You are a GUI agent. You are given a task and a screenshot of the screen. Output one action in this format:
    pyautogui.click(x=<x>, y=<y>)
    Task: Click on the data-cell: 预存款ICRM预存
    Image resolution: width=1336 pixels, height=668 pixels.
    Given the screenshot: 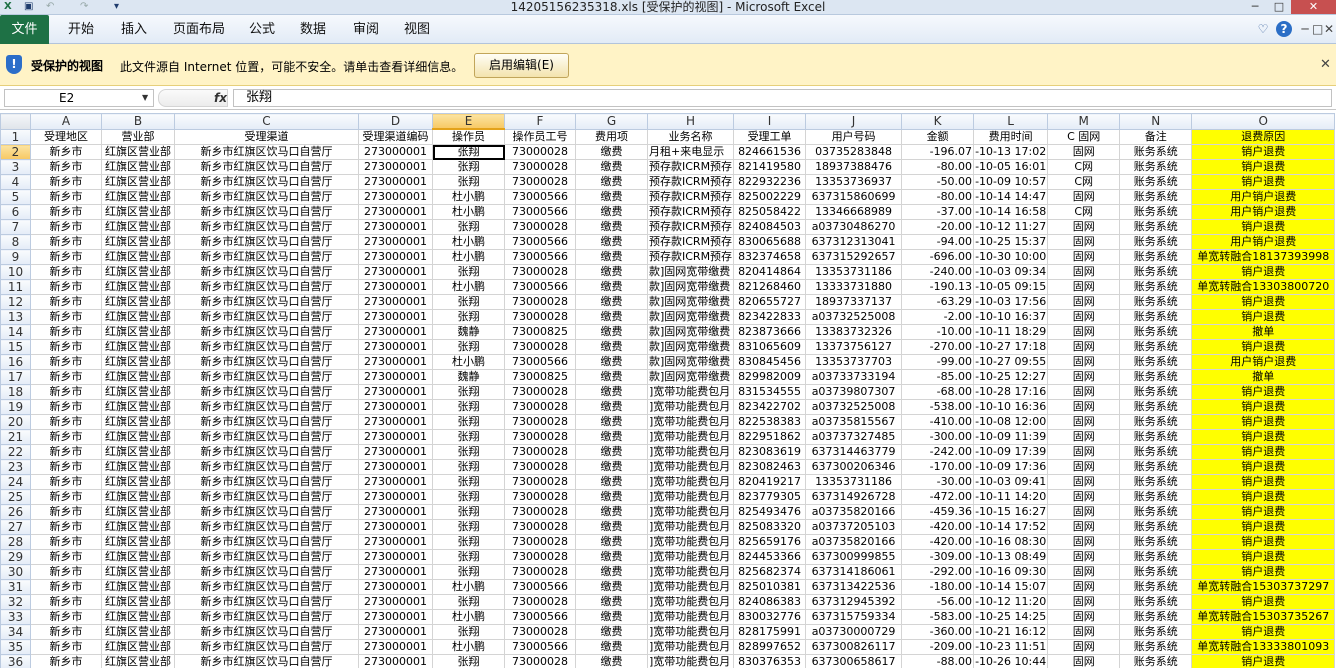 What is the action you would take?
    pyautogui.click(x=690, y=227)
    